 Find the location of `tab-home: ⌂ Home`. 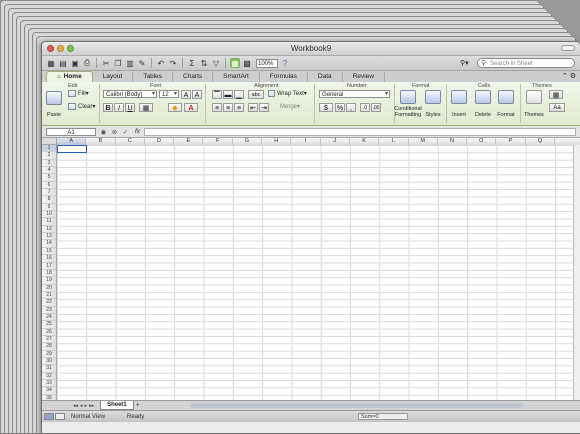

tab-home: ⌂ Home is located at coordinates (69, 76).